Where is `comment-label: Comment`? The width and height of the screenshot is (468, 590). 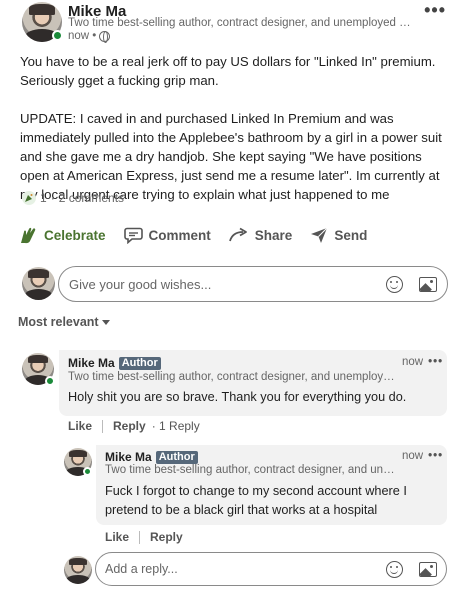 comment-label: Comment is located at coordinates (179, 235).